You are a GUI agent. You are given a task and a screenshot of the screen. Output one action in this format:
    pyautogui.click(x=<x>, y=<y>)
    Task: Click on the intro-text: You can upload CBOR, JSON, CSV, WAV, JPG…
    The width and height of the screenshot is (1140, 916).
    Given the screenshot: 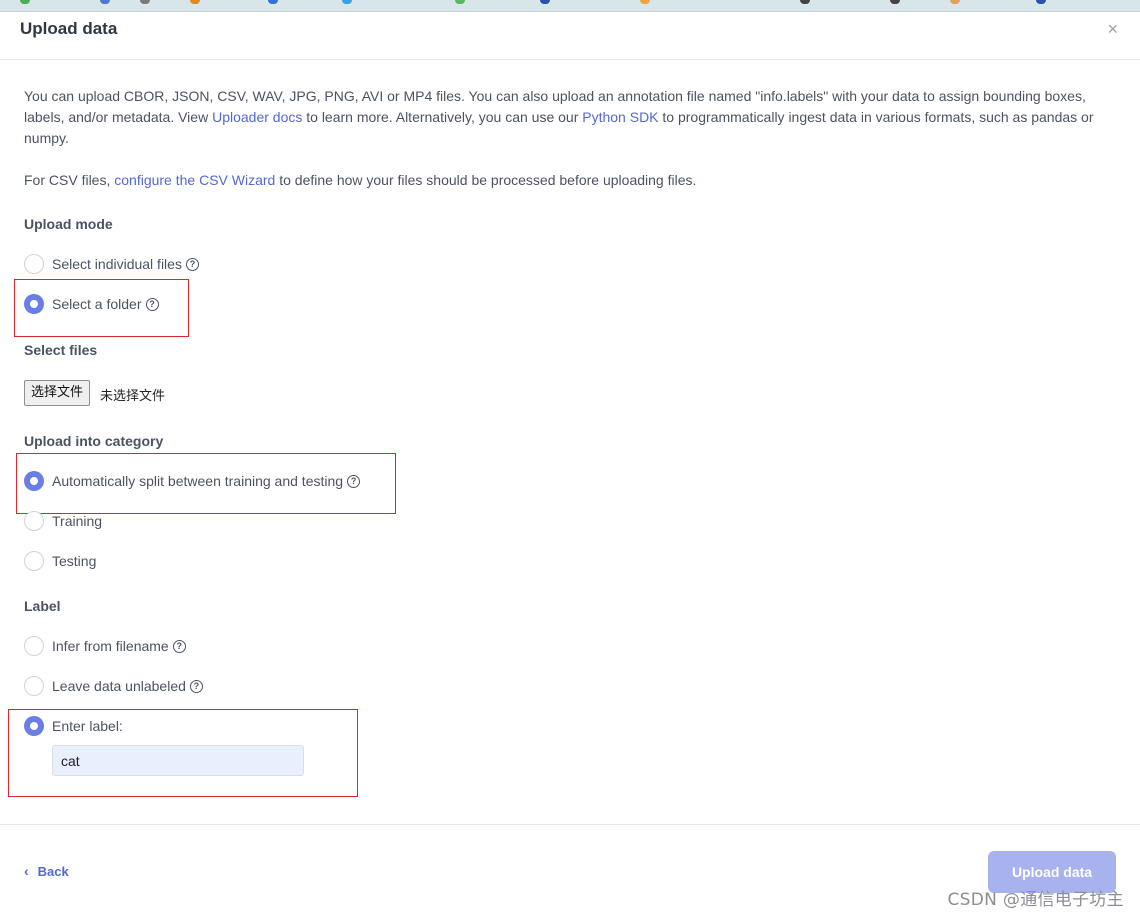 What is the action you would take?
    pyautogui.click(x=571, y=117)
    